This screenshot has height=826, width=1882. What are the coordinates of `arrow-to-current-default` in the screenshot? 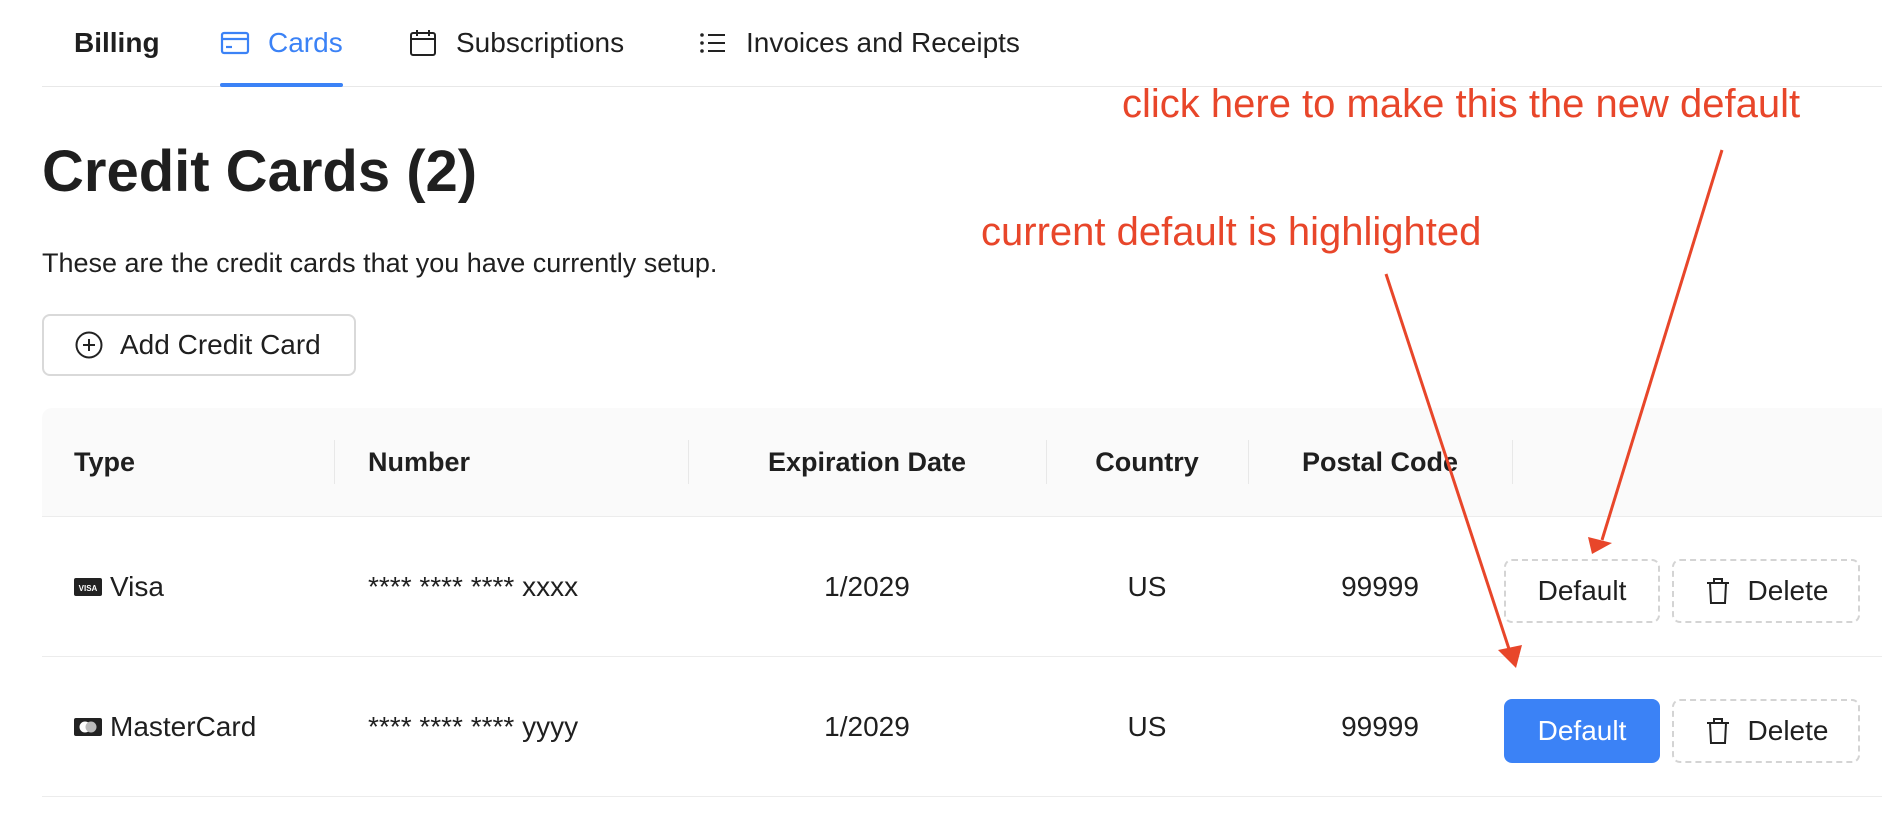 It's located at (1448, 463).